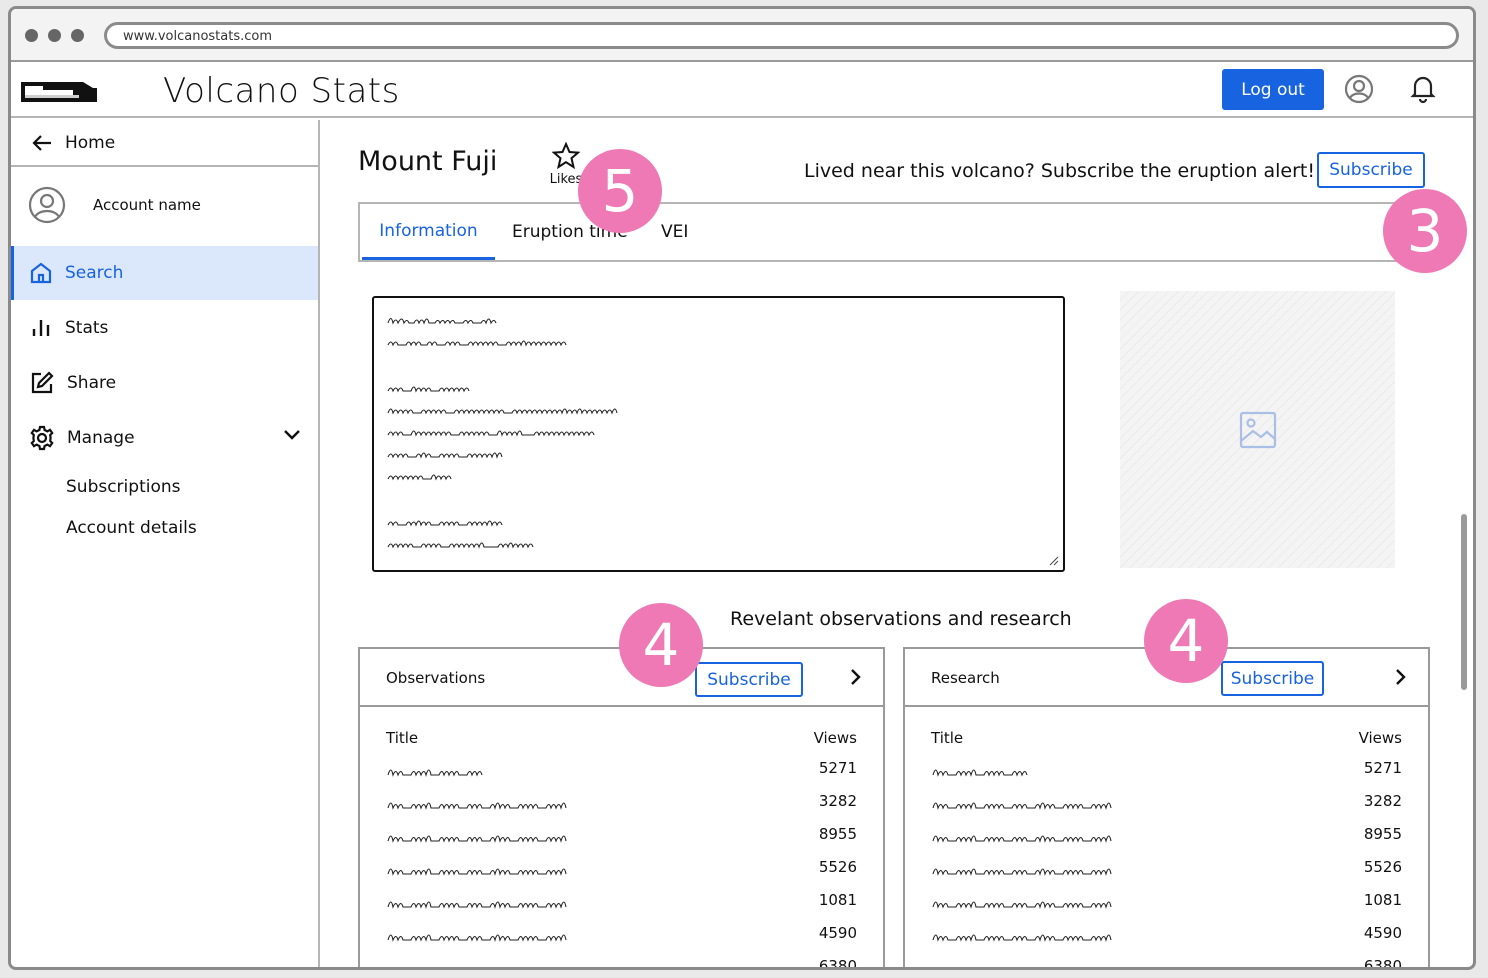 Image resolution: width=1488 pixels, height=978 pixels. What do you see at coordinates (59, 92) in the screenshot?
I see `logo-icon` at bounding box center [59, 92].